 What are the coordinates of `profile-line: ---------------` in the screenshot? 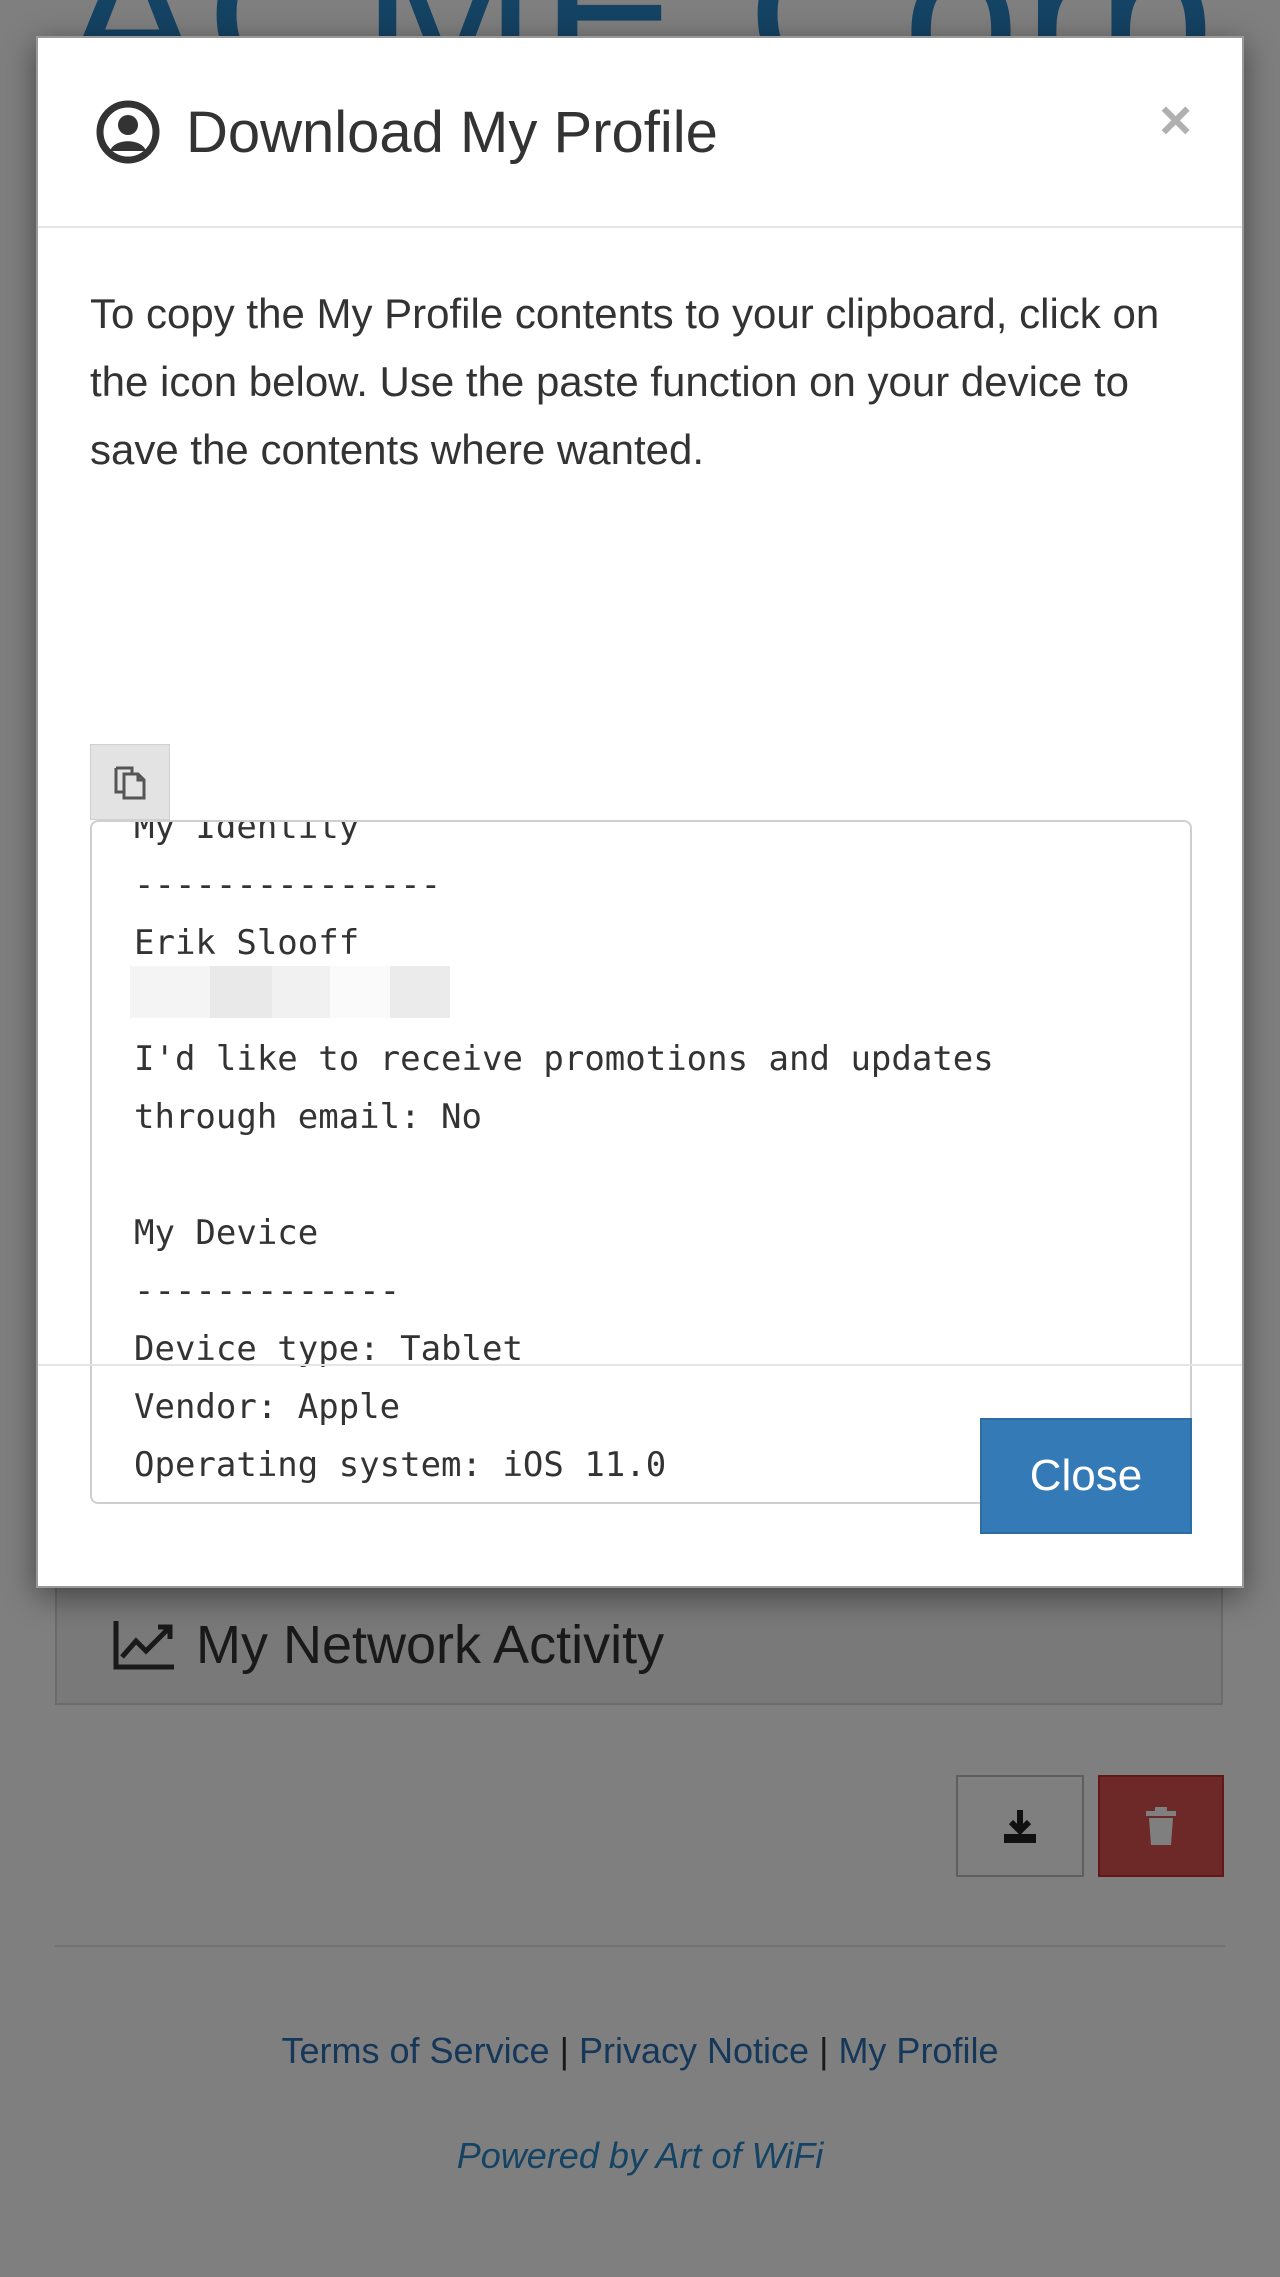 It's located at (288, 885).